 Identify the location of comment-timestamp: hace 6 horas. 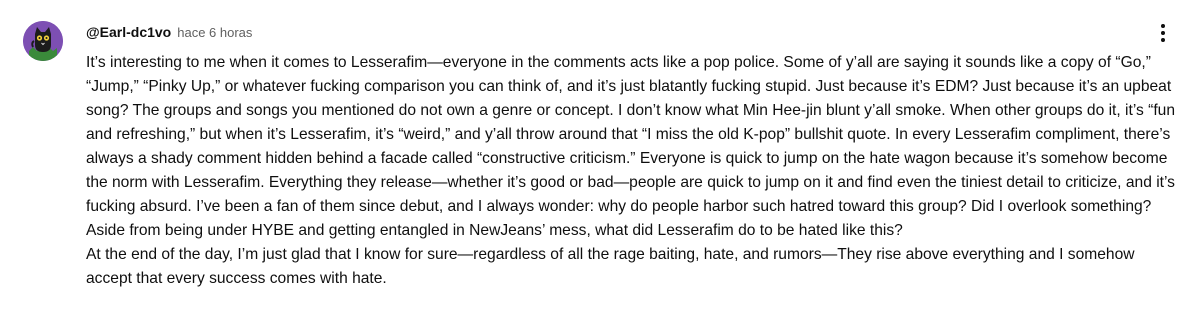
(214, 32).